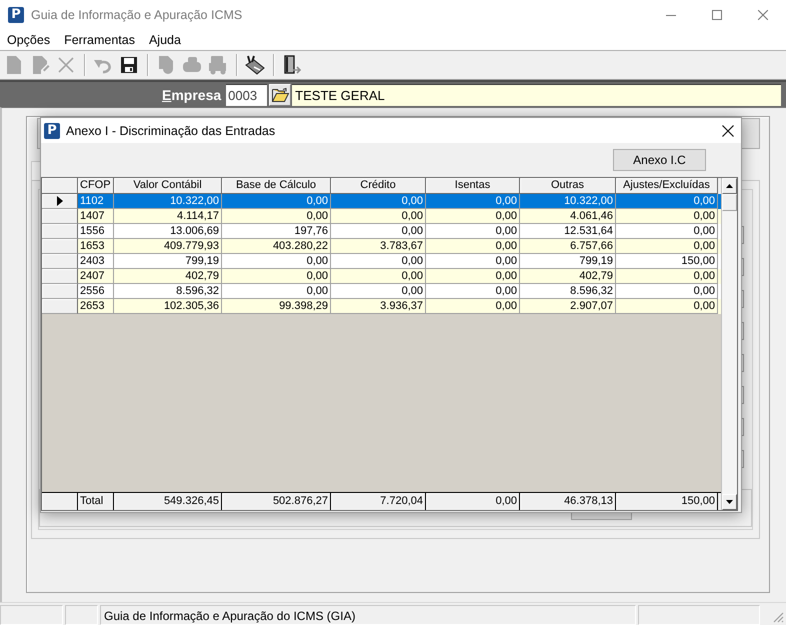  I want to click on total-cell: 7.720,04, so click(378, 501).